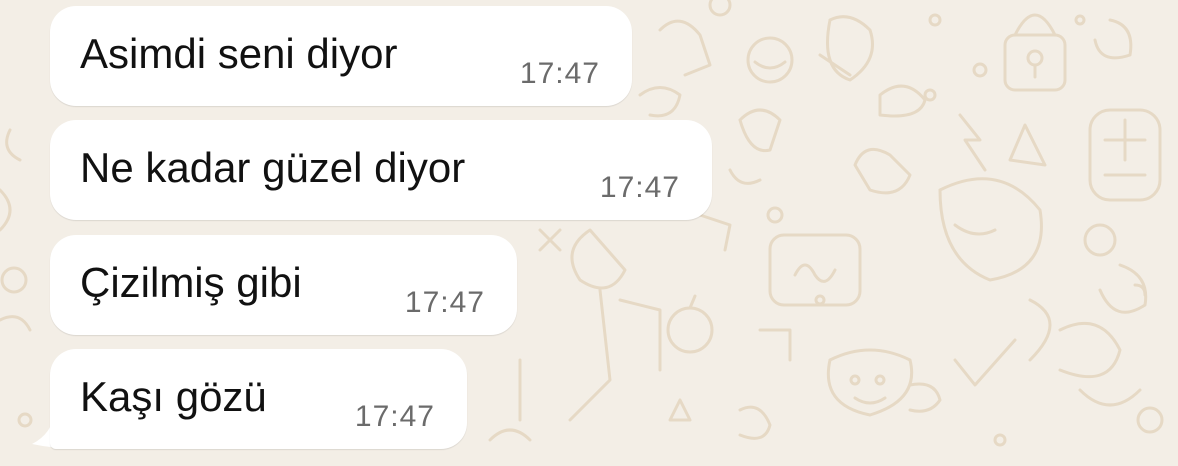 This screenshot has height=466, width=1178. I want to click on message-text: Çizilmiş gibi, so click(191, 282).